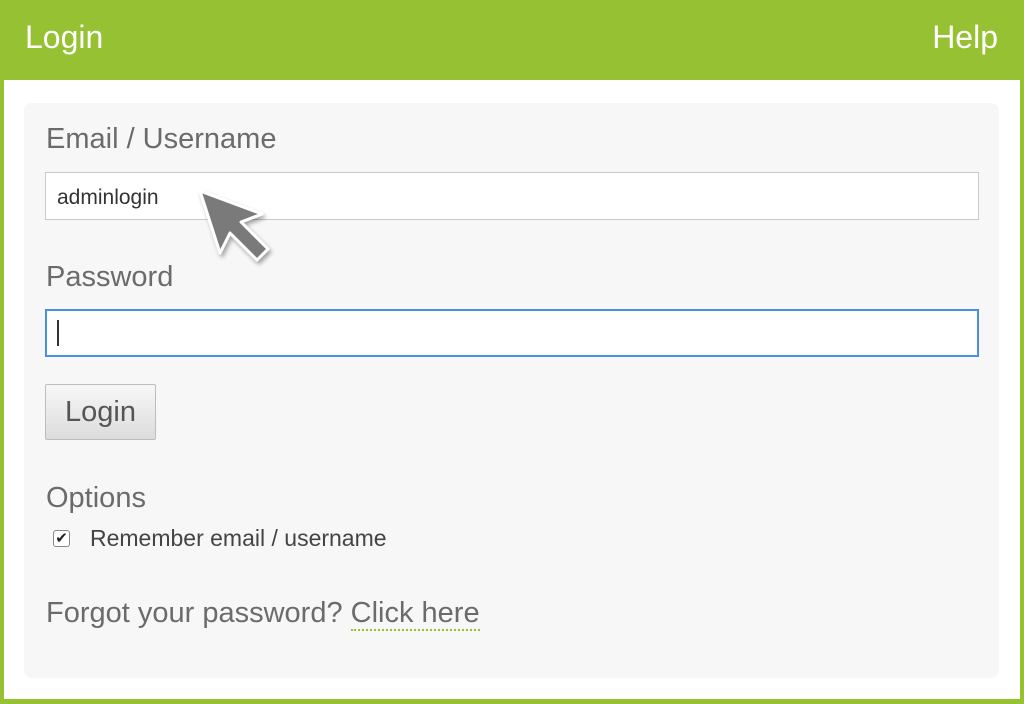 Image resolution: width=1024 pixels, height=704 pixels. I want to click on text-caret, so click(58, 333).